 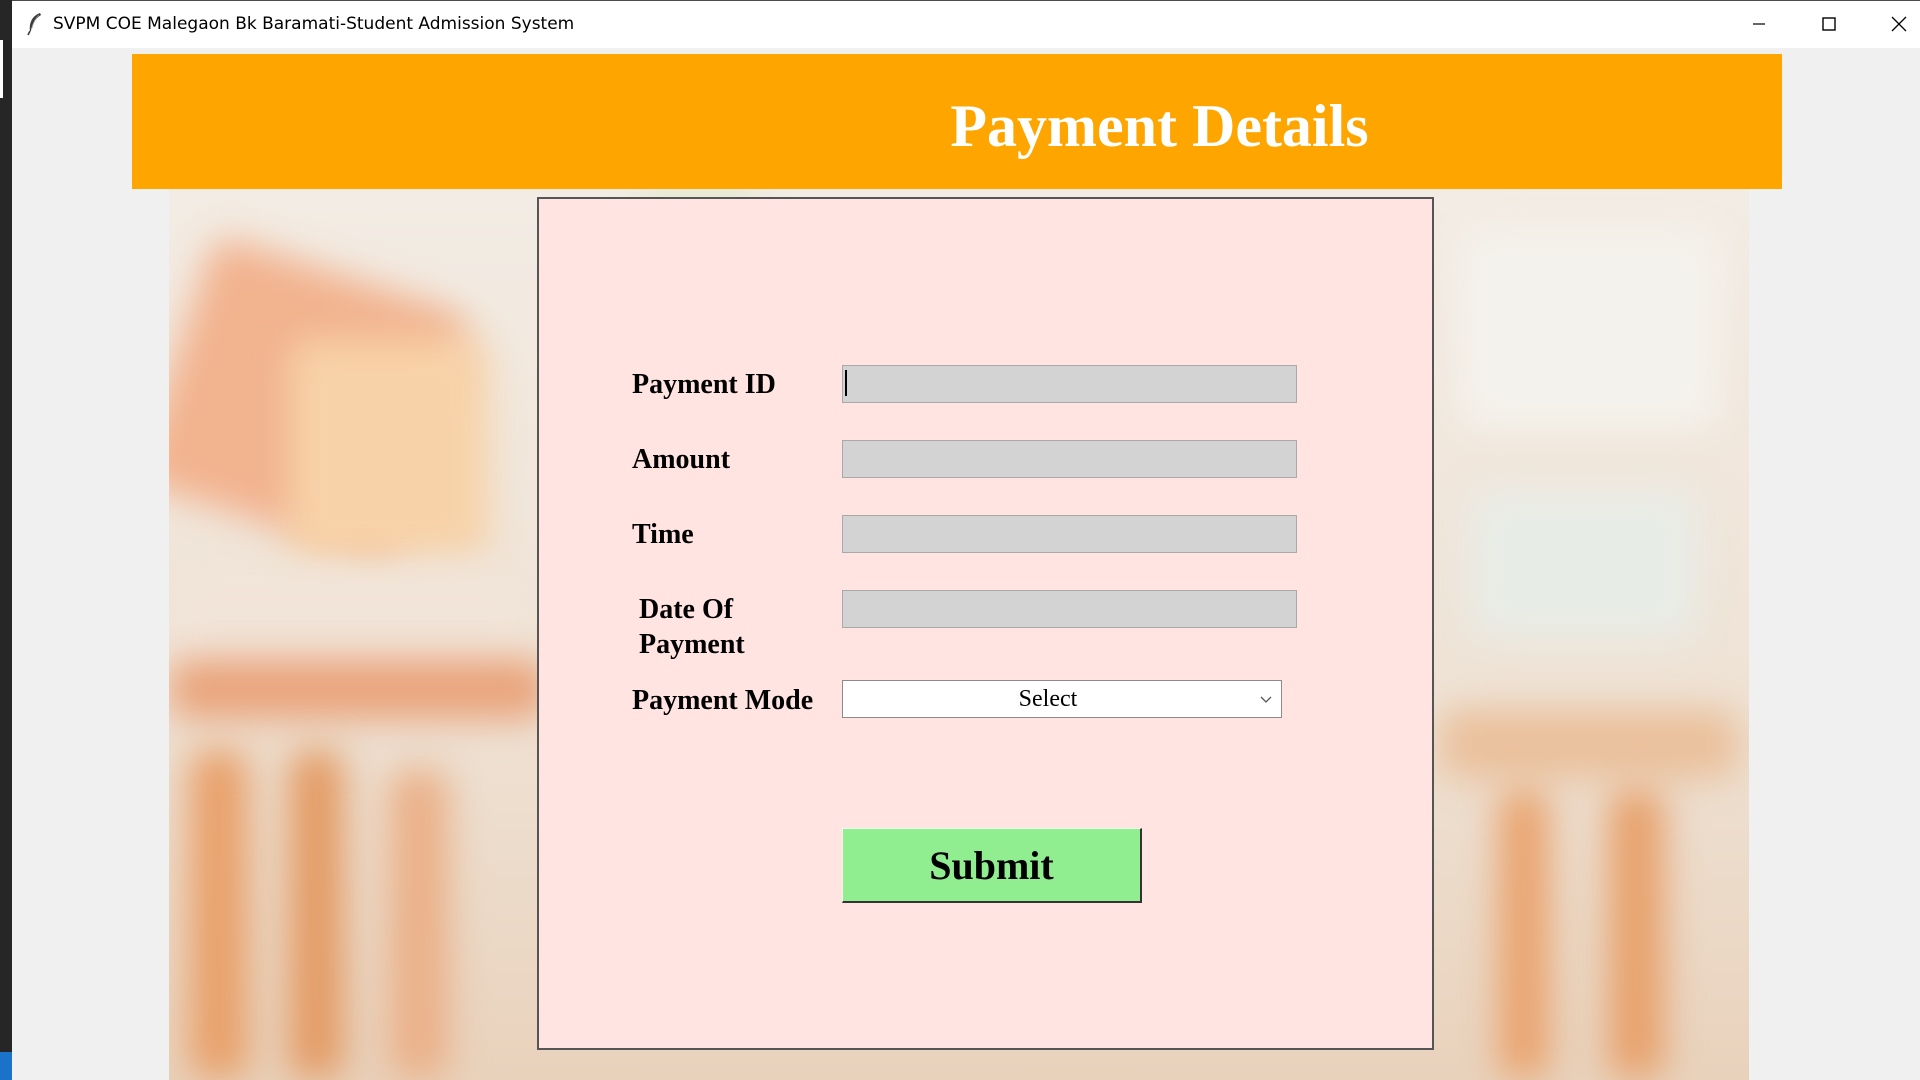 I want to click on close-button, so click(x=1892, y=24).